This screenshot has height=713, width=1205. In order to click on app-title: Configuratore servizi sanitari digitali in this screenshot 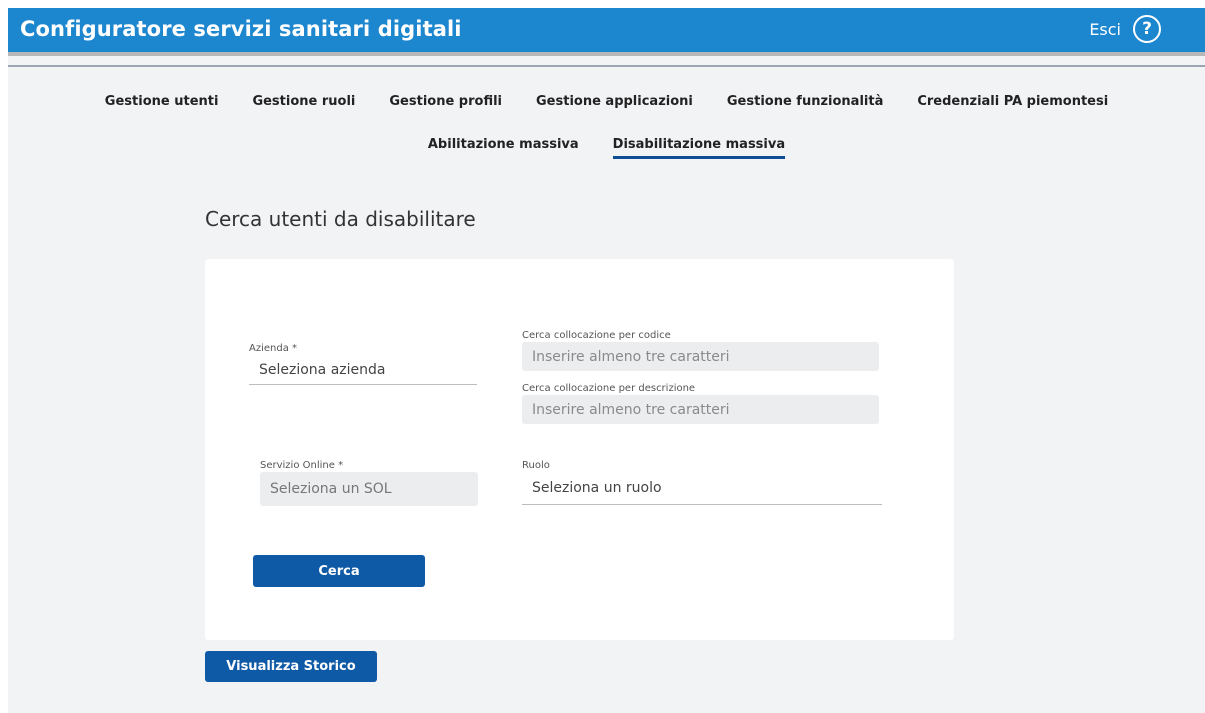, I will do `click(241, 29)`.